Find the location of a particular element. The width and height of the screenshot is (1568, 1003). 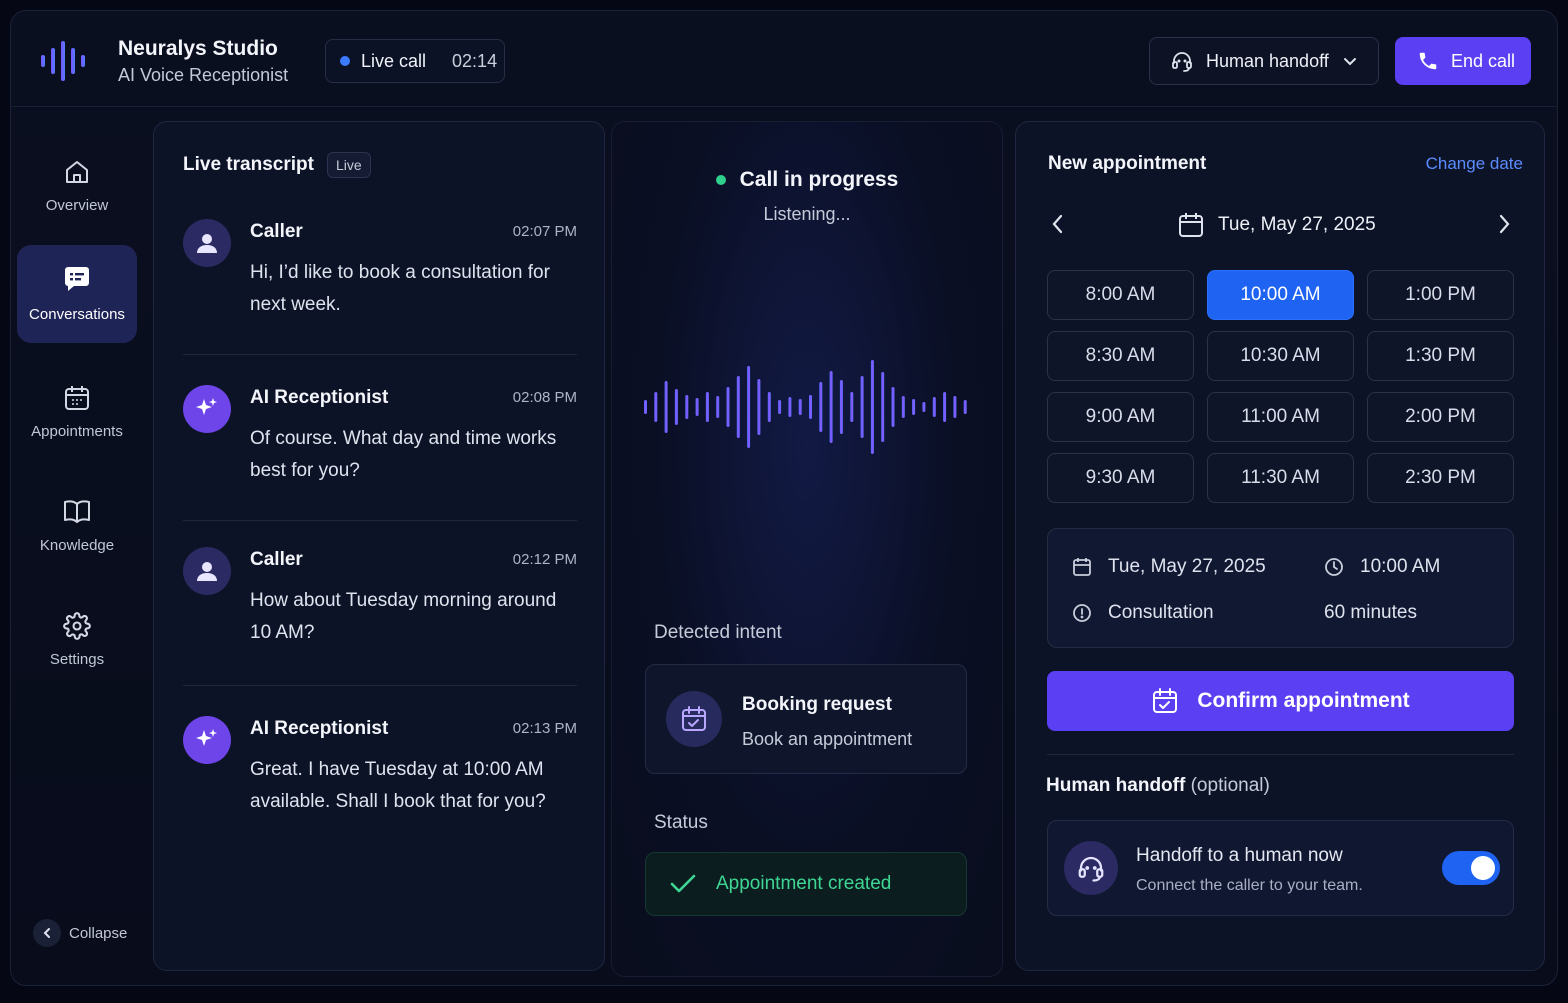

message-text: How about Tuesday morning around 10 AM? is located at coordinates (403, 616).